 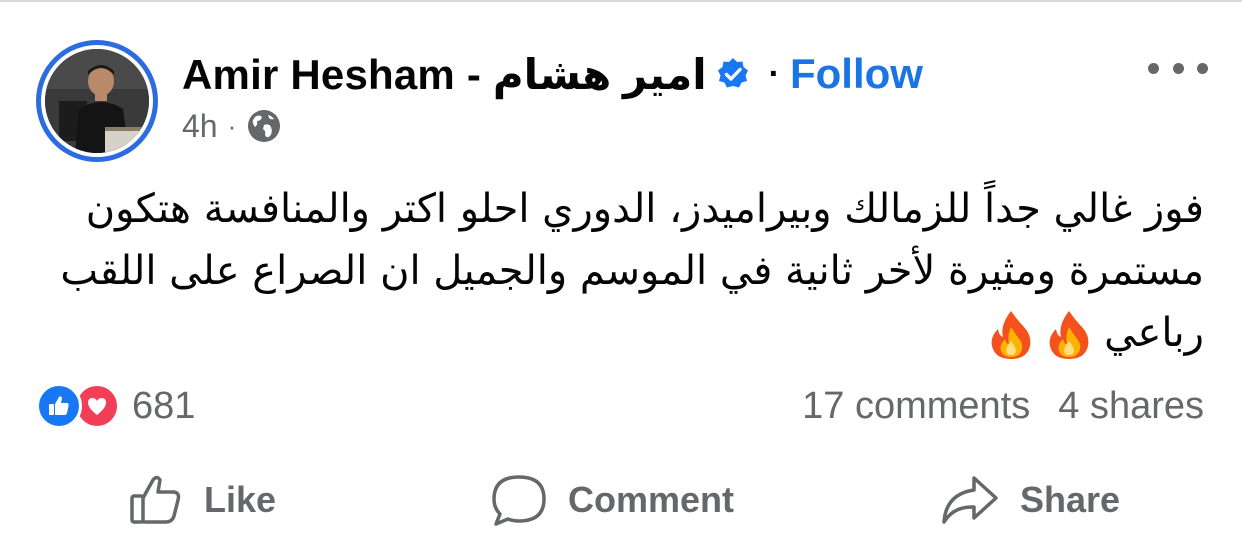 I want to click on reactions-summary: 681, so click(x=115, y=406).